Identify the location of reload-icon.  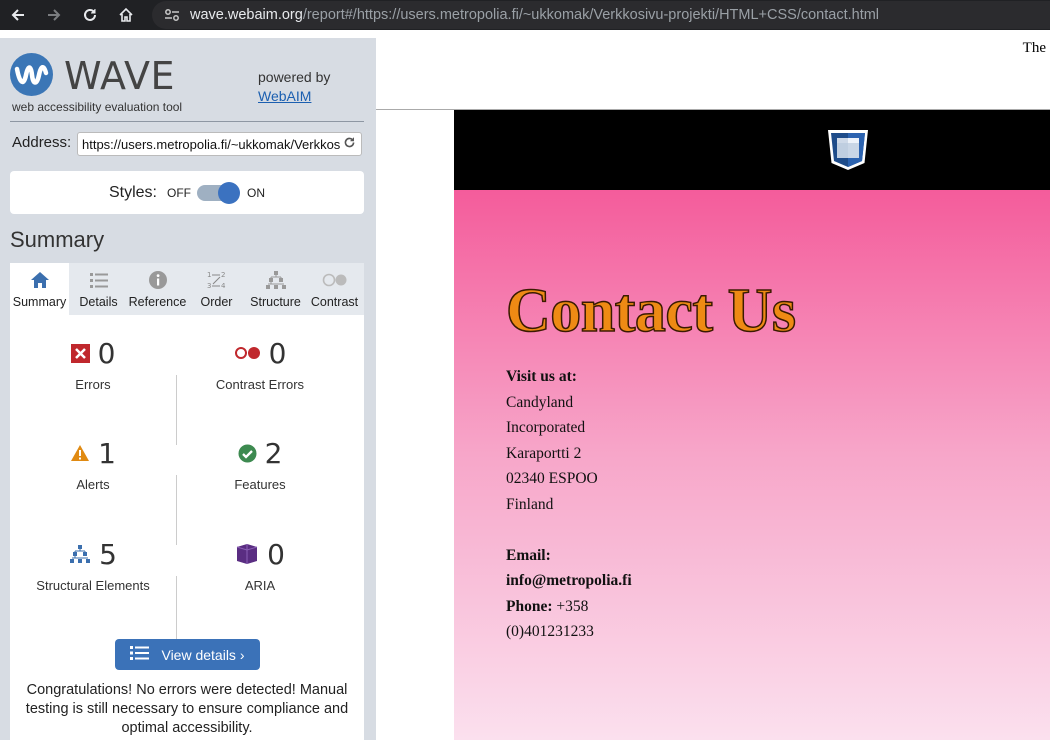
(90, 14).